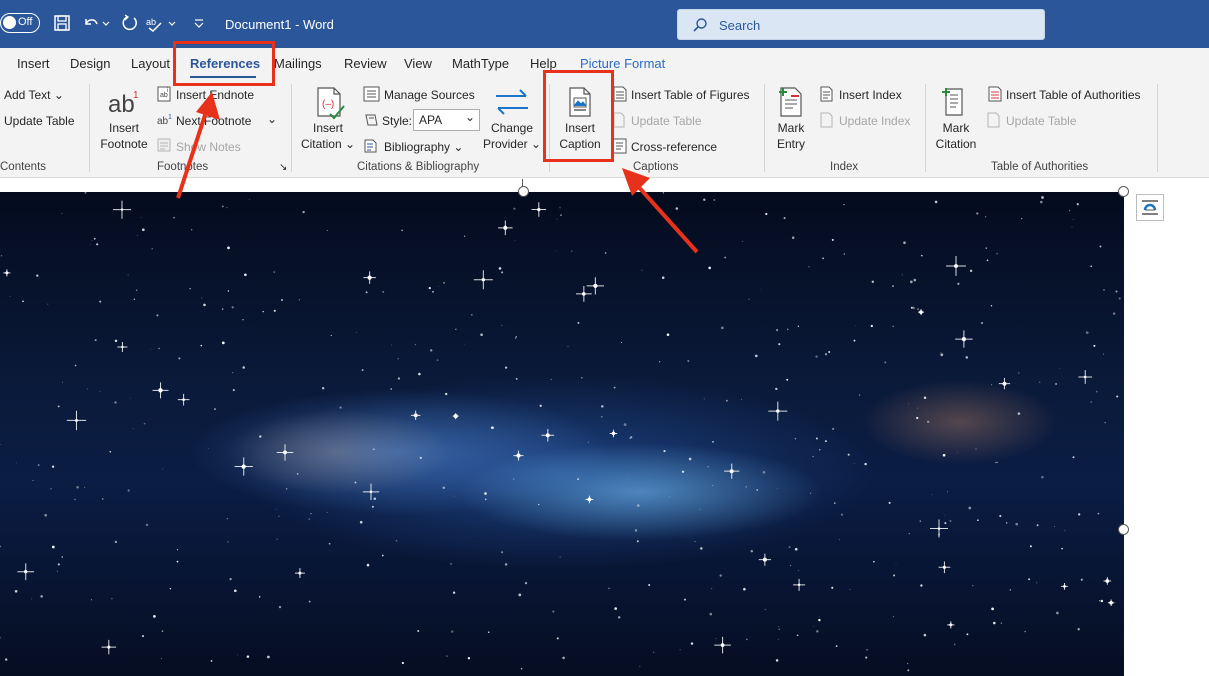 This screenshot has height=676, width=1209. I want to click on add-text-button: Add Text ⌄, so click(34, 95).